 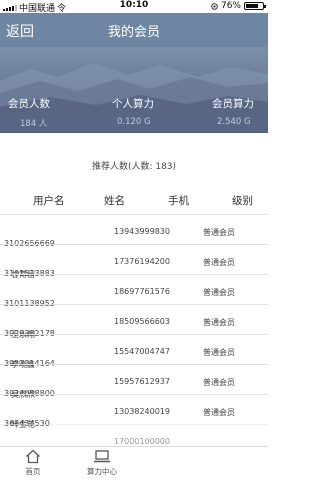 What do you see at coordinates (142, 441) in the screenshot?
I see `row-phone: 17000100000` at bounding box center [142, 441].